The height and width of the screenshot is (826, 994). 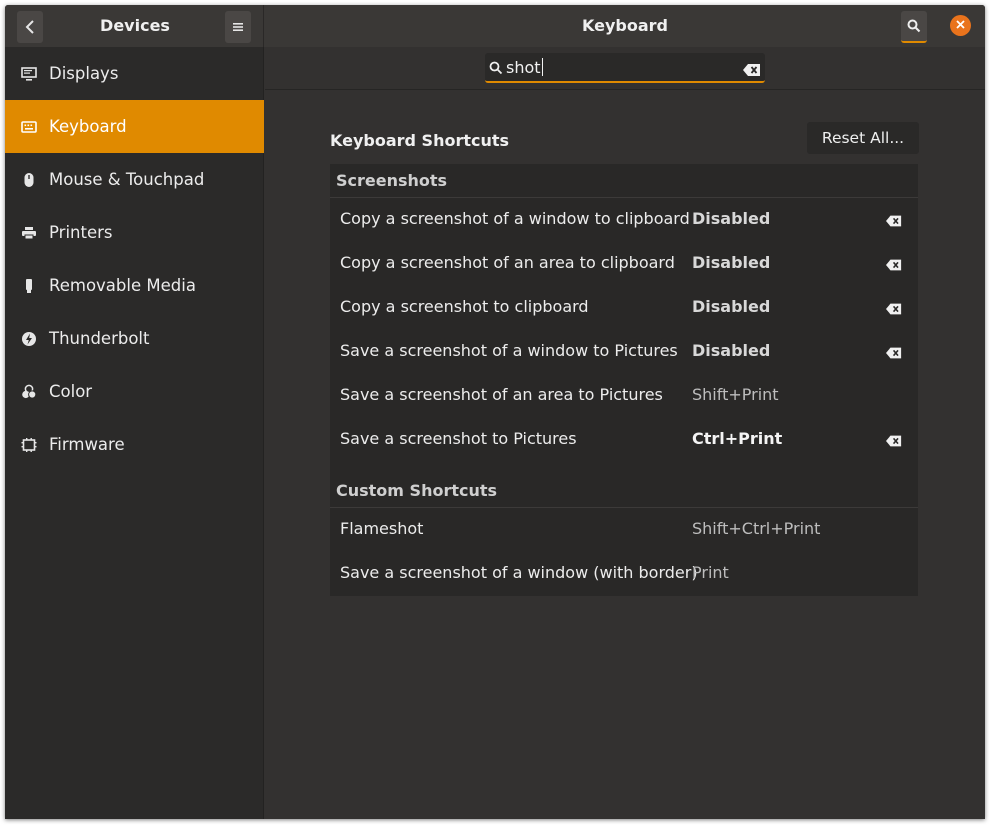 What do you see at coordinates (624, 307) in the screenshot?
I see `table-row: Copy a screenshot to clipboard Disabled` at bounding box center [624, 307].